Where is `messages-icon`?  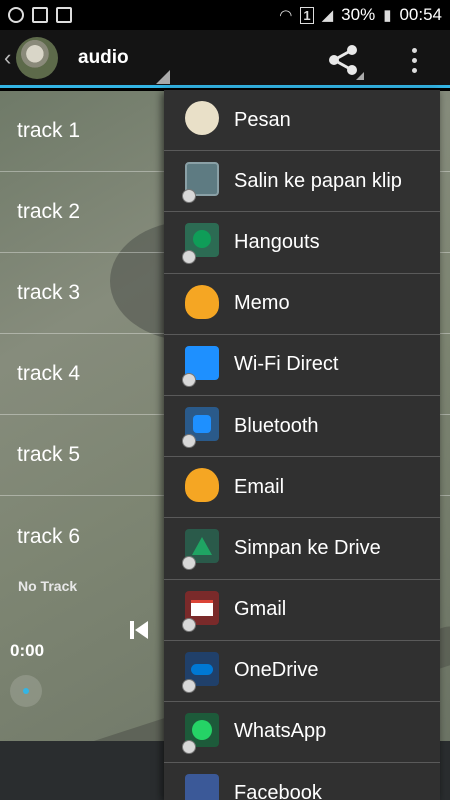 messages-icon is located at coordinates (204, 120).